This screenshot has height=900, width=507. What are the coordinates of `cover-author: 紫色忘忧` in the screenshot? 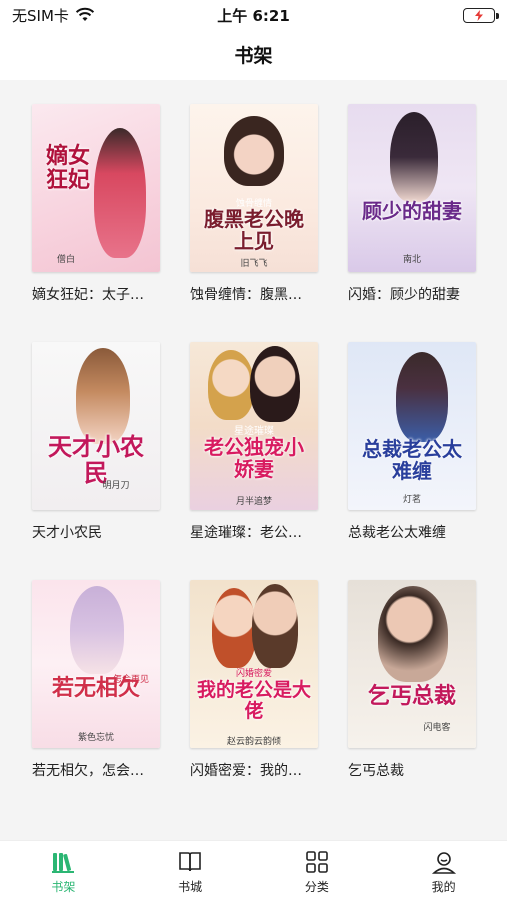 It's located at (95, 738).